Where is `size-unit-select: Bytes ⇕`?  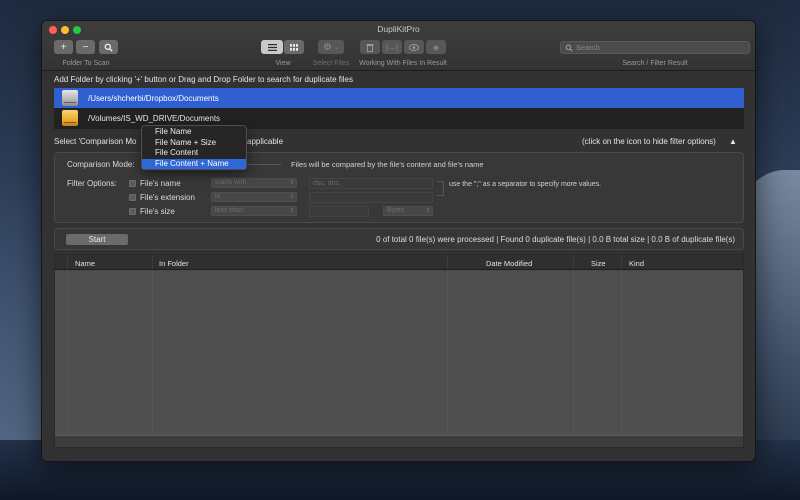
size-unit-select: Bytes ⇕ is located at coordinates (408, 211).